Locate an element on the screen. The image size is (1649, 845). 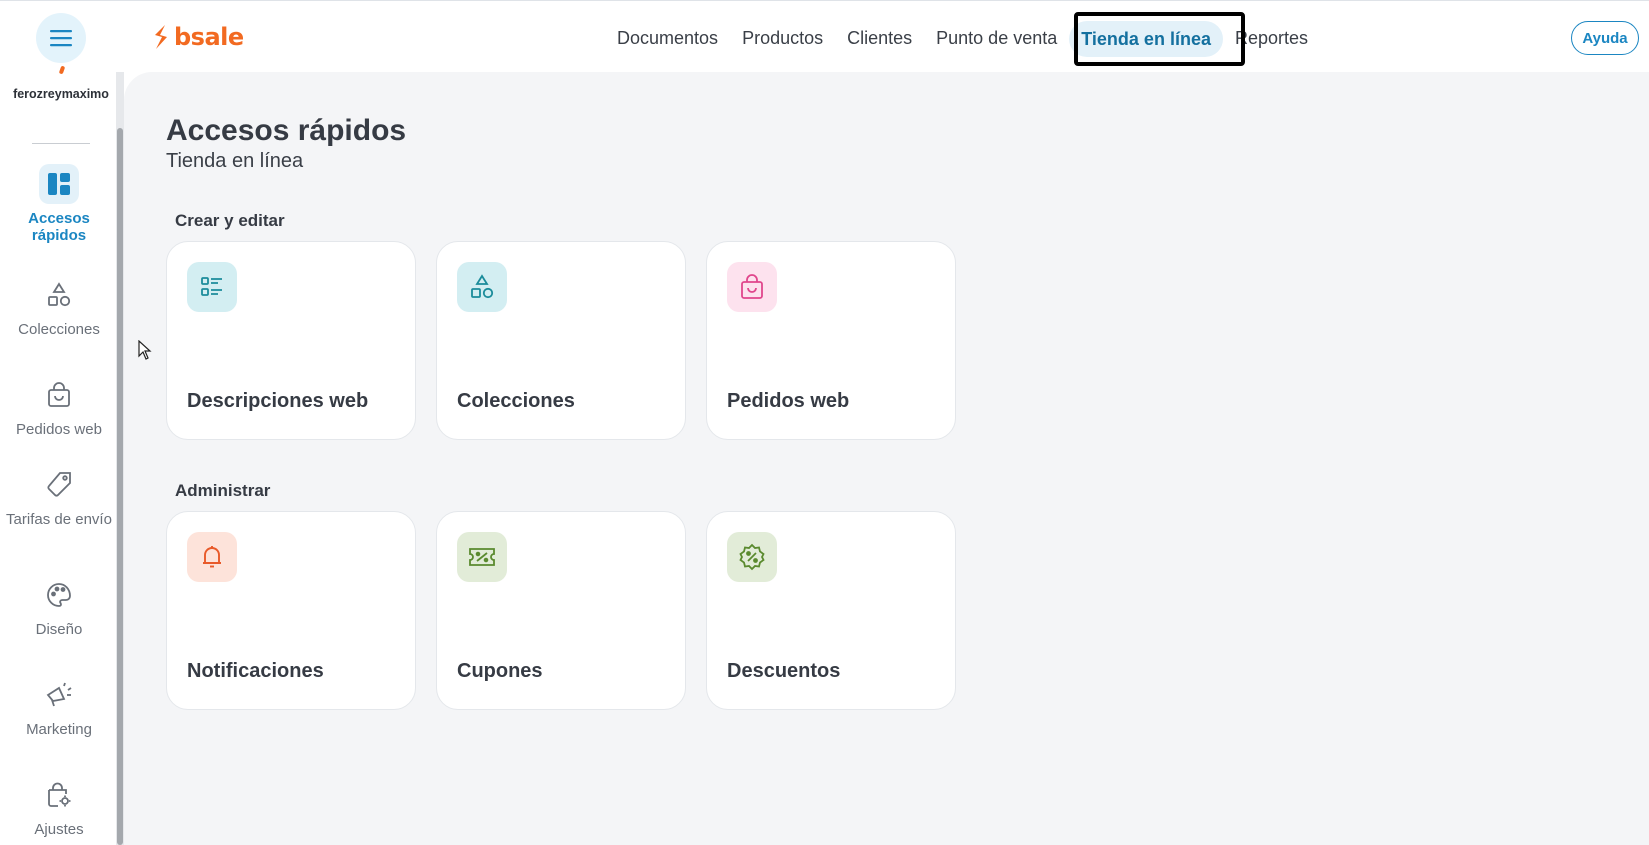
sidebar-item-label: Ajustes is located at coordinates (59, 829).